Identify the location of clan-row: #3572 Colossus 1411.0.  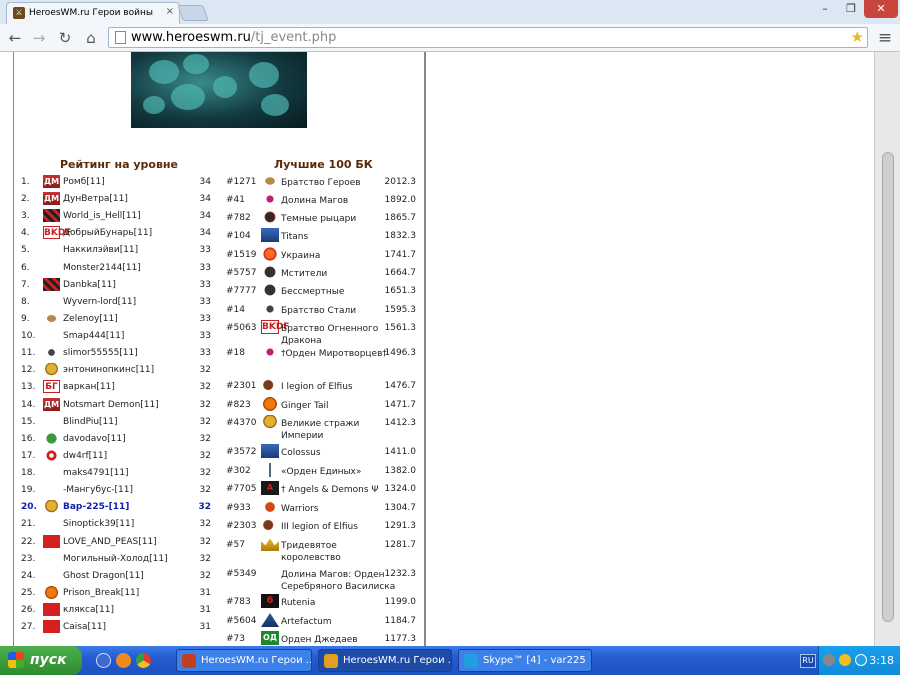
(322, 452).